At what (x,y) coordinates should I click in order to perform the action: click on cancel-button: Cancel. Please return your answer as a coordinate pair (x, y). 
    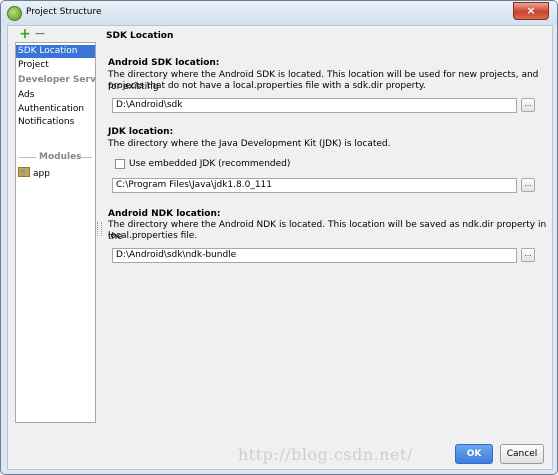
    Looking at the image, I should click on (522, 454).